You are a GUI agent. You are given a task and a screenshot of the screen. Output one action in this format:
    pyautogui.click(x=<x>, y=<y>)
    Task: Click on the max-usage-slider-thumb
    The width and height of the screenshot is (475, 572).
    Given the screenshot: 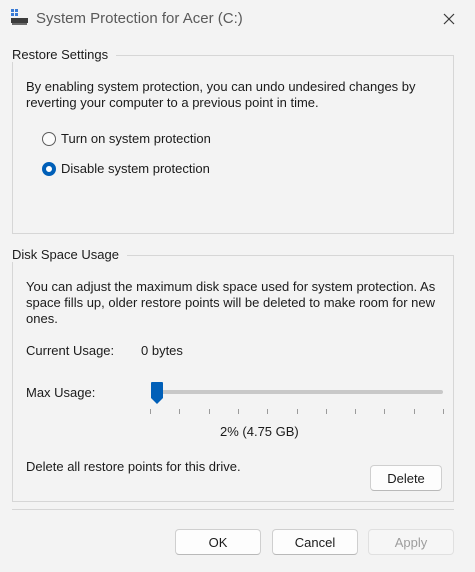 What is the action you would take?
    pyautogui.click(x=157, y=393)
    